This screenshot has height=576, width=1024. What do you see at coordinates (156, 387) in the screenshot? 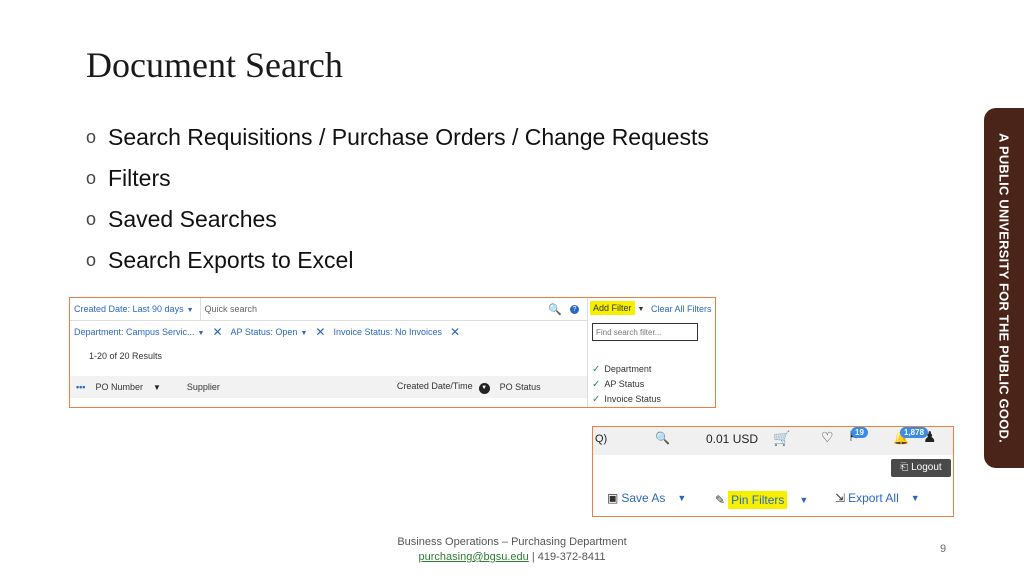
I see `sort-caret-icon: ▼` at bounding box center [156, 387].